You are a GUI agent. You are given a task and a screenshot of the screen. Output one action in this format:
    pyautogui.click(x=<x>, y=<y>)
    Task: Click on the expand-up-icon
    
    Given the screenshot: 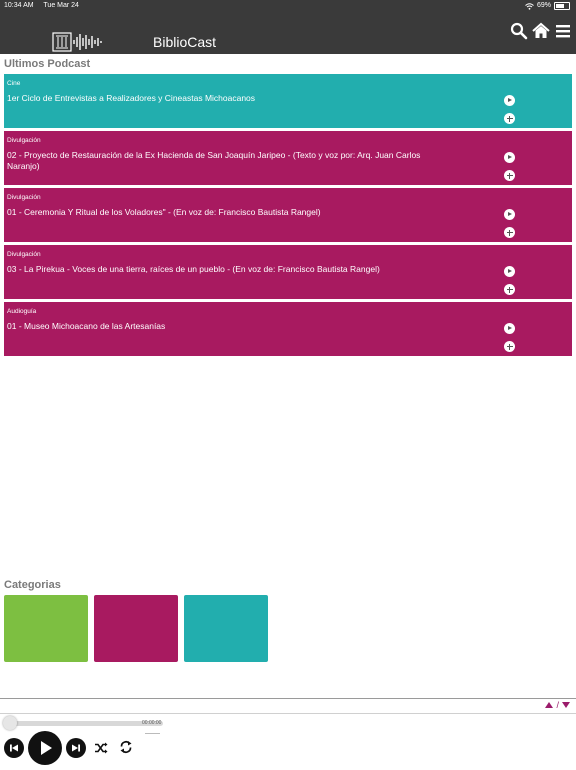 What is the action you would take?
    pyautogui.click(x=549, y=705)
    